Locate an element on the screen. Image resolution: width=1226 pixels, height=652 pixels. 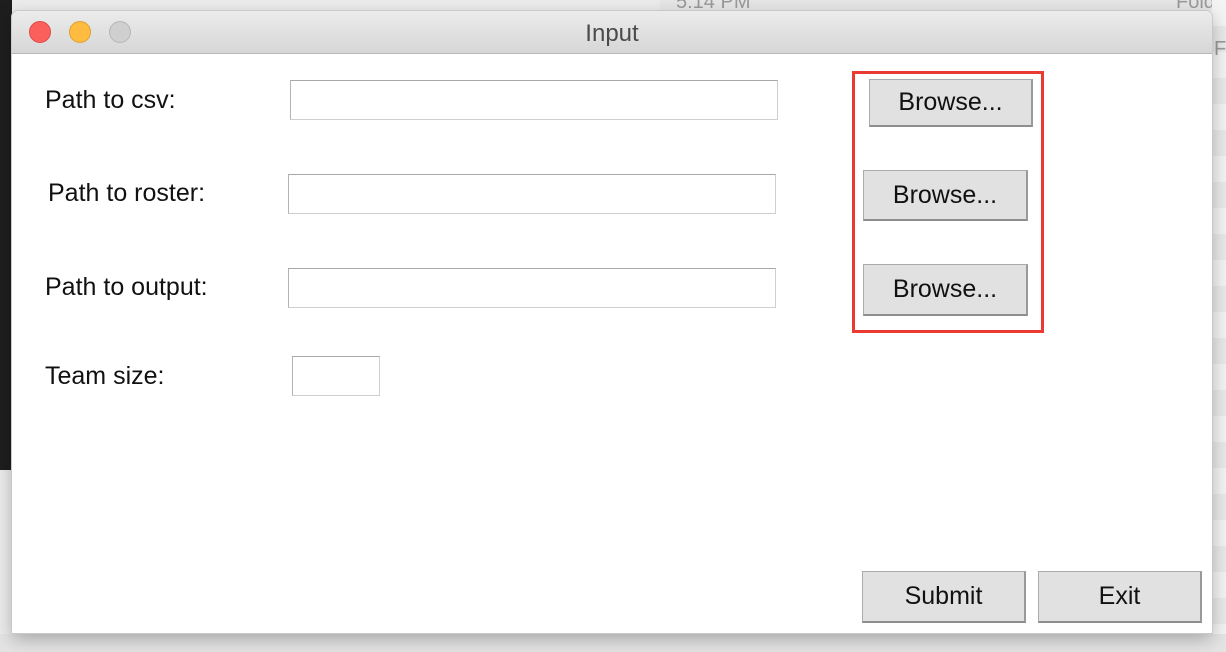
submit-button: Submit is located at coordinates (944, 597).